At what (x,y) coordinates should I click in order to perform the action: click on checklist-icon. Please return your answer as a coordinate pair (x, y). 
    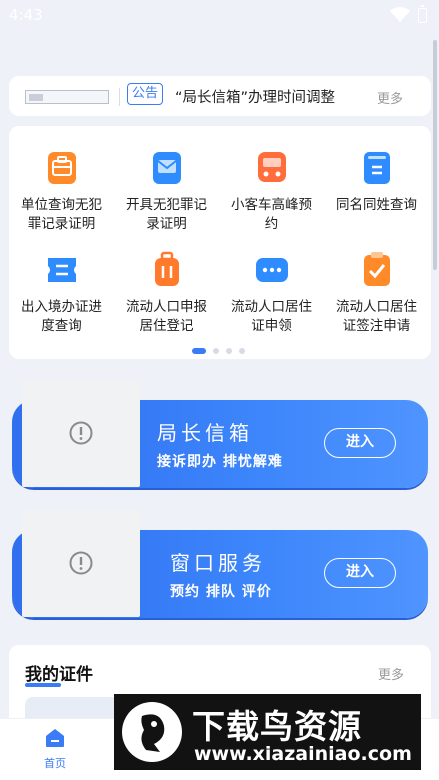
    Looking at the image, I should click on (376, 269).